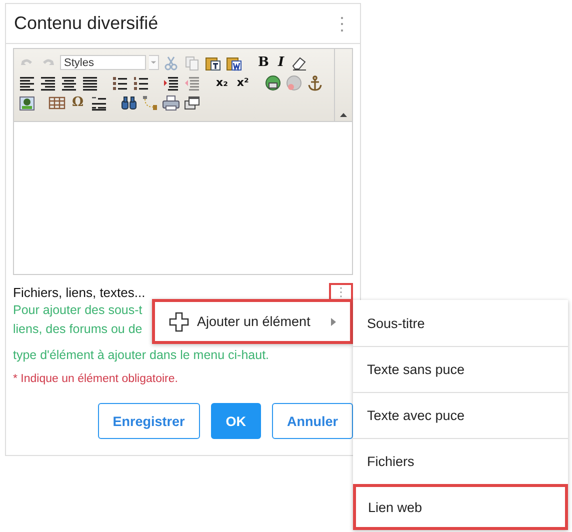 The image size is (572, 532). Describe the element at coordinates (171, 102) in the screenshot. I see `print-icon` at that location.